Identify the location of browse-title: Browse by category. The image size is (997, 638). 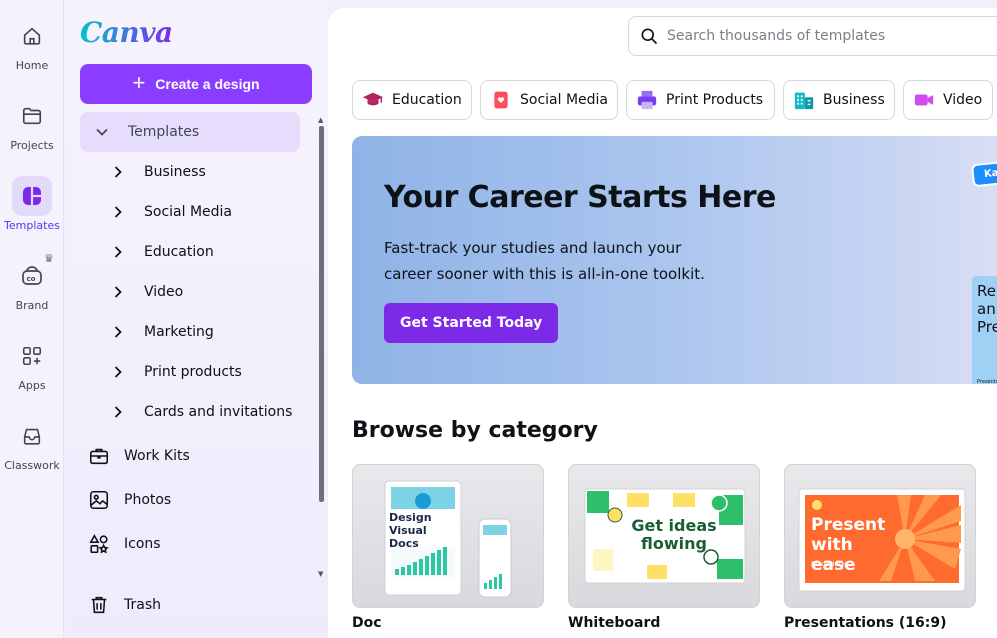
(475, 430).